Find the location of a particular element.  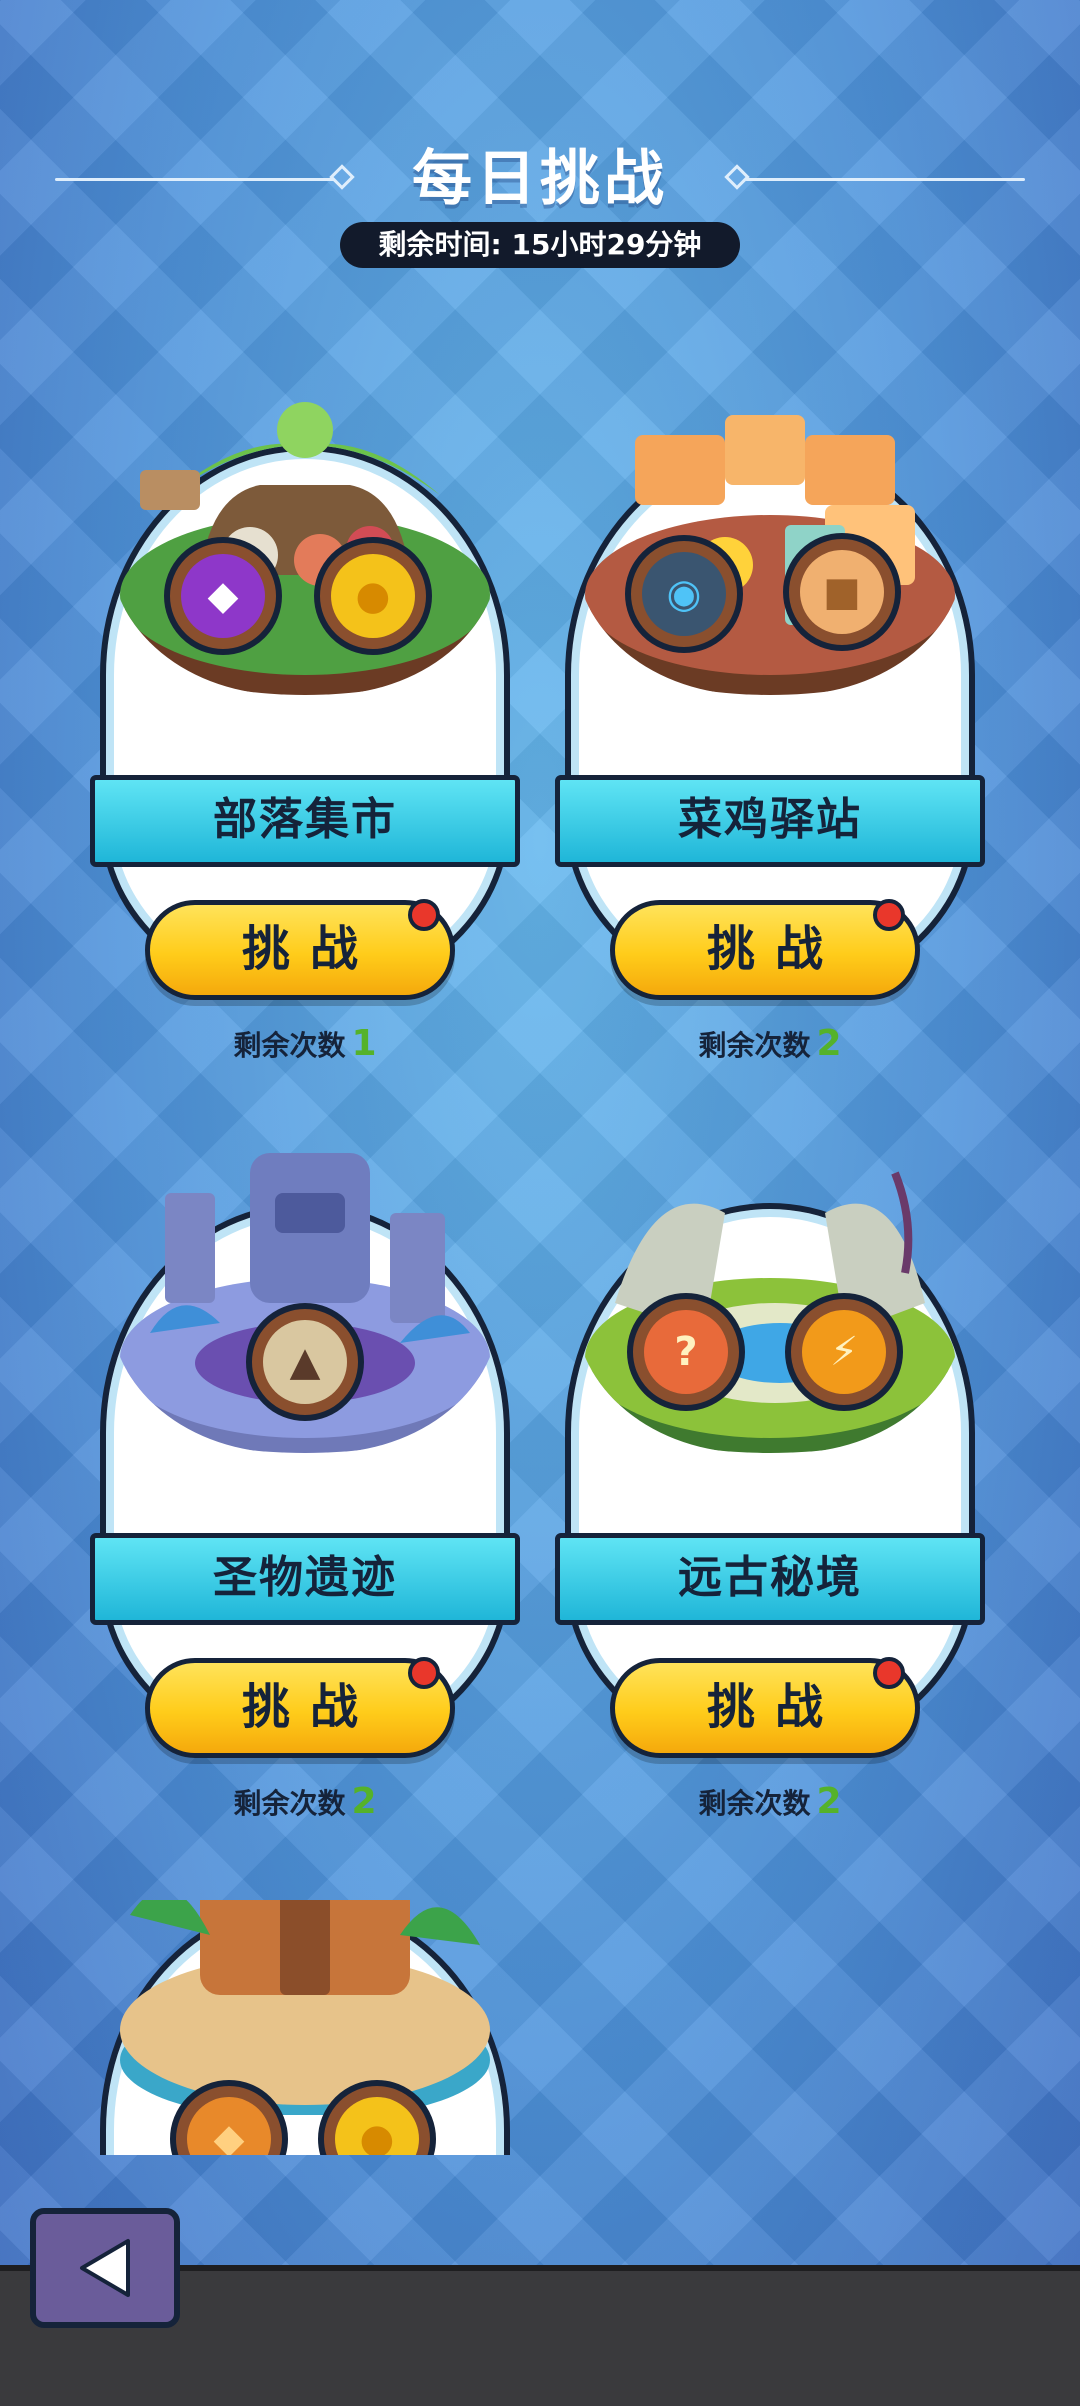

challenge-card-ancient-realm: ? ⚡ 远古秘境 挑战 剩余次数 2 is located at coordinates (770, 1496).